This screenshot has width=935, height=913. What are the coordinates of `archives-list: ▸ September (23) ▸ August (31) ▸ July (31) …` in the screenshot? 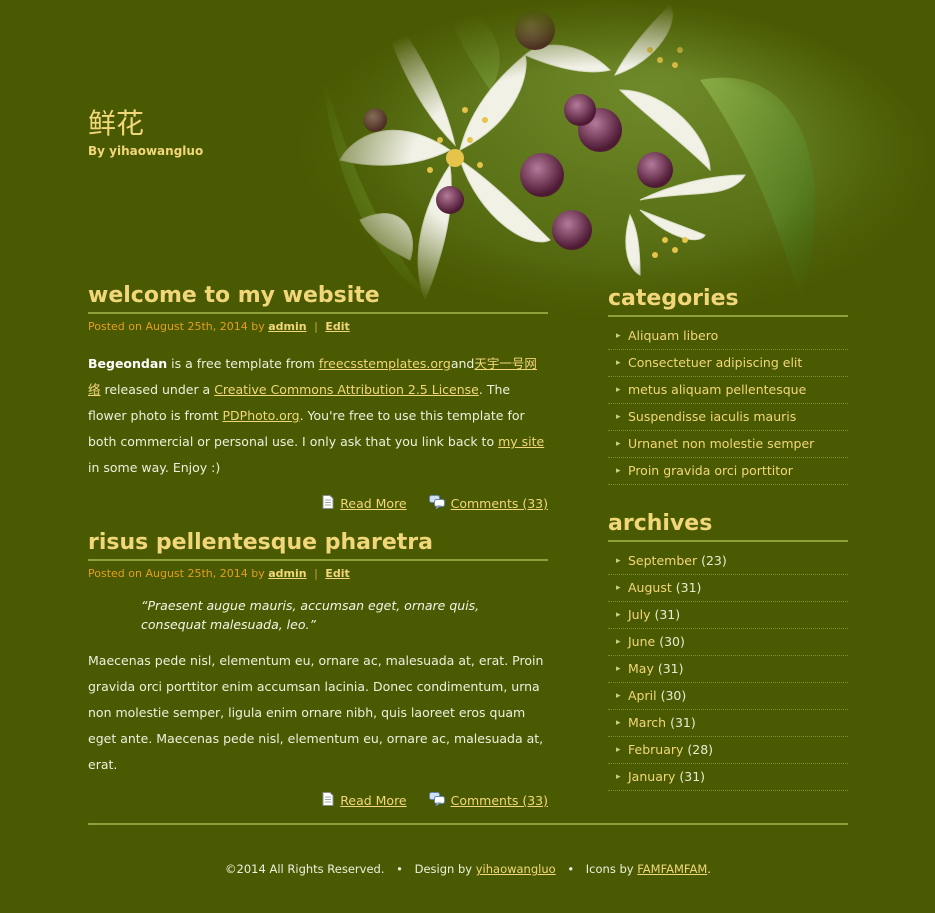 It's located at (728, 669).